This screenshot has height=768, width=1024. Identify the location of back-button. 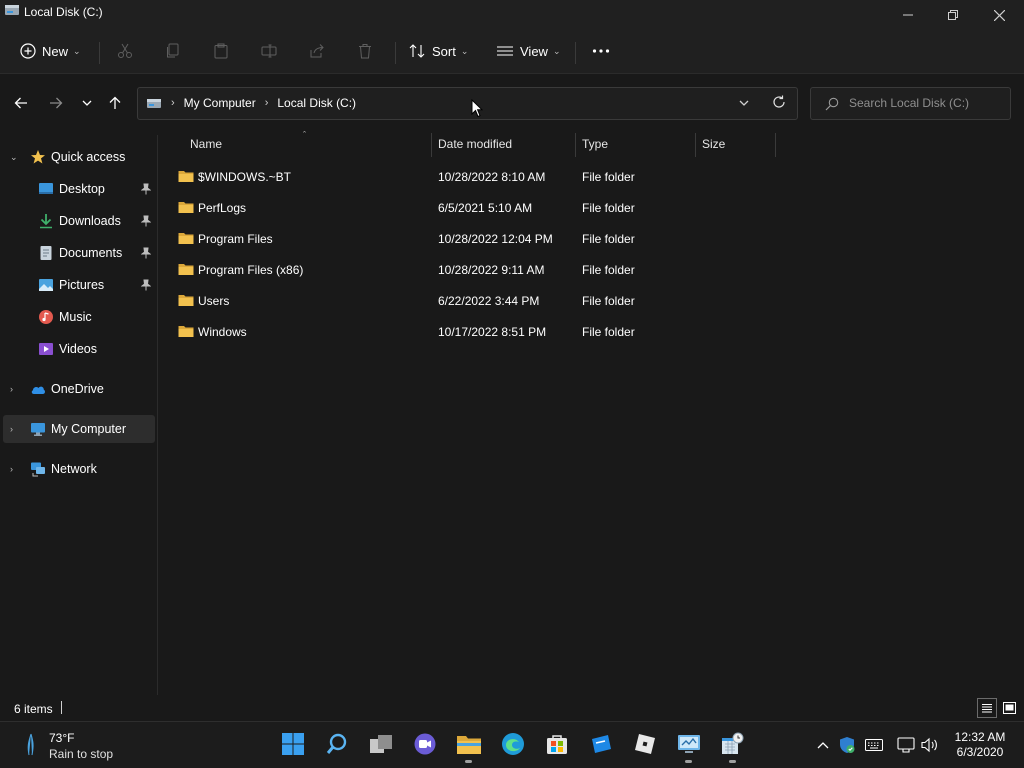
(21, 103).